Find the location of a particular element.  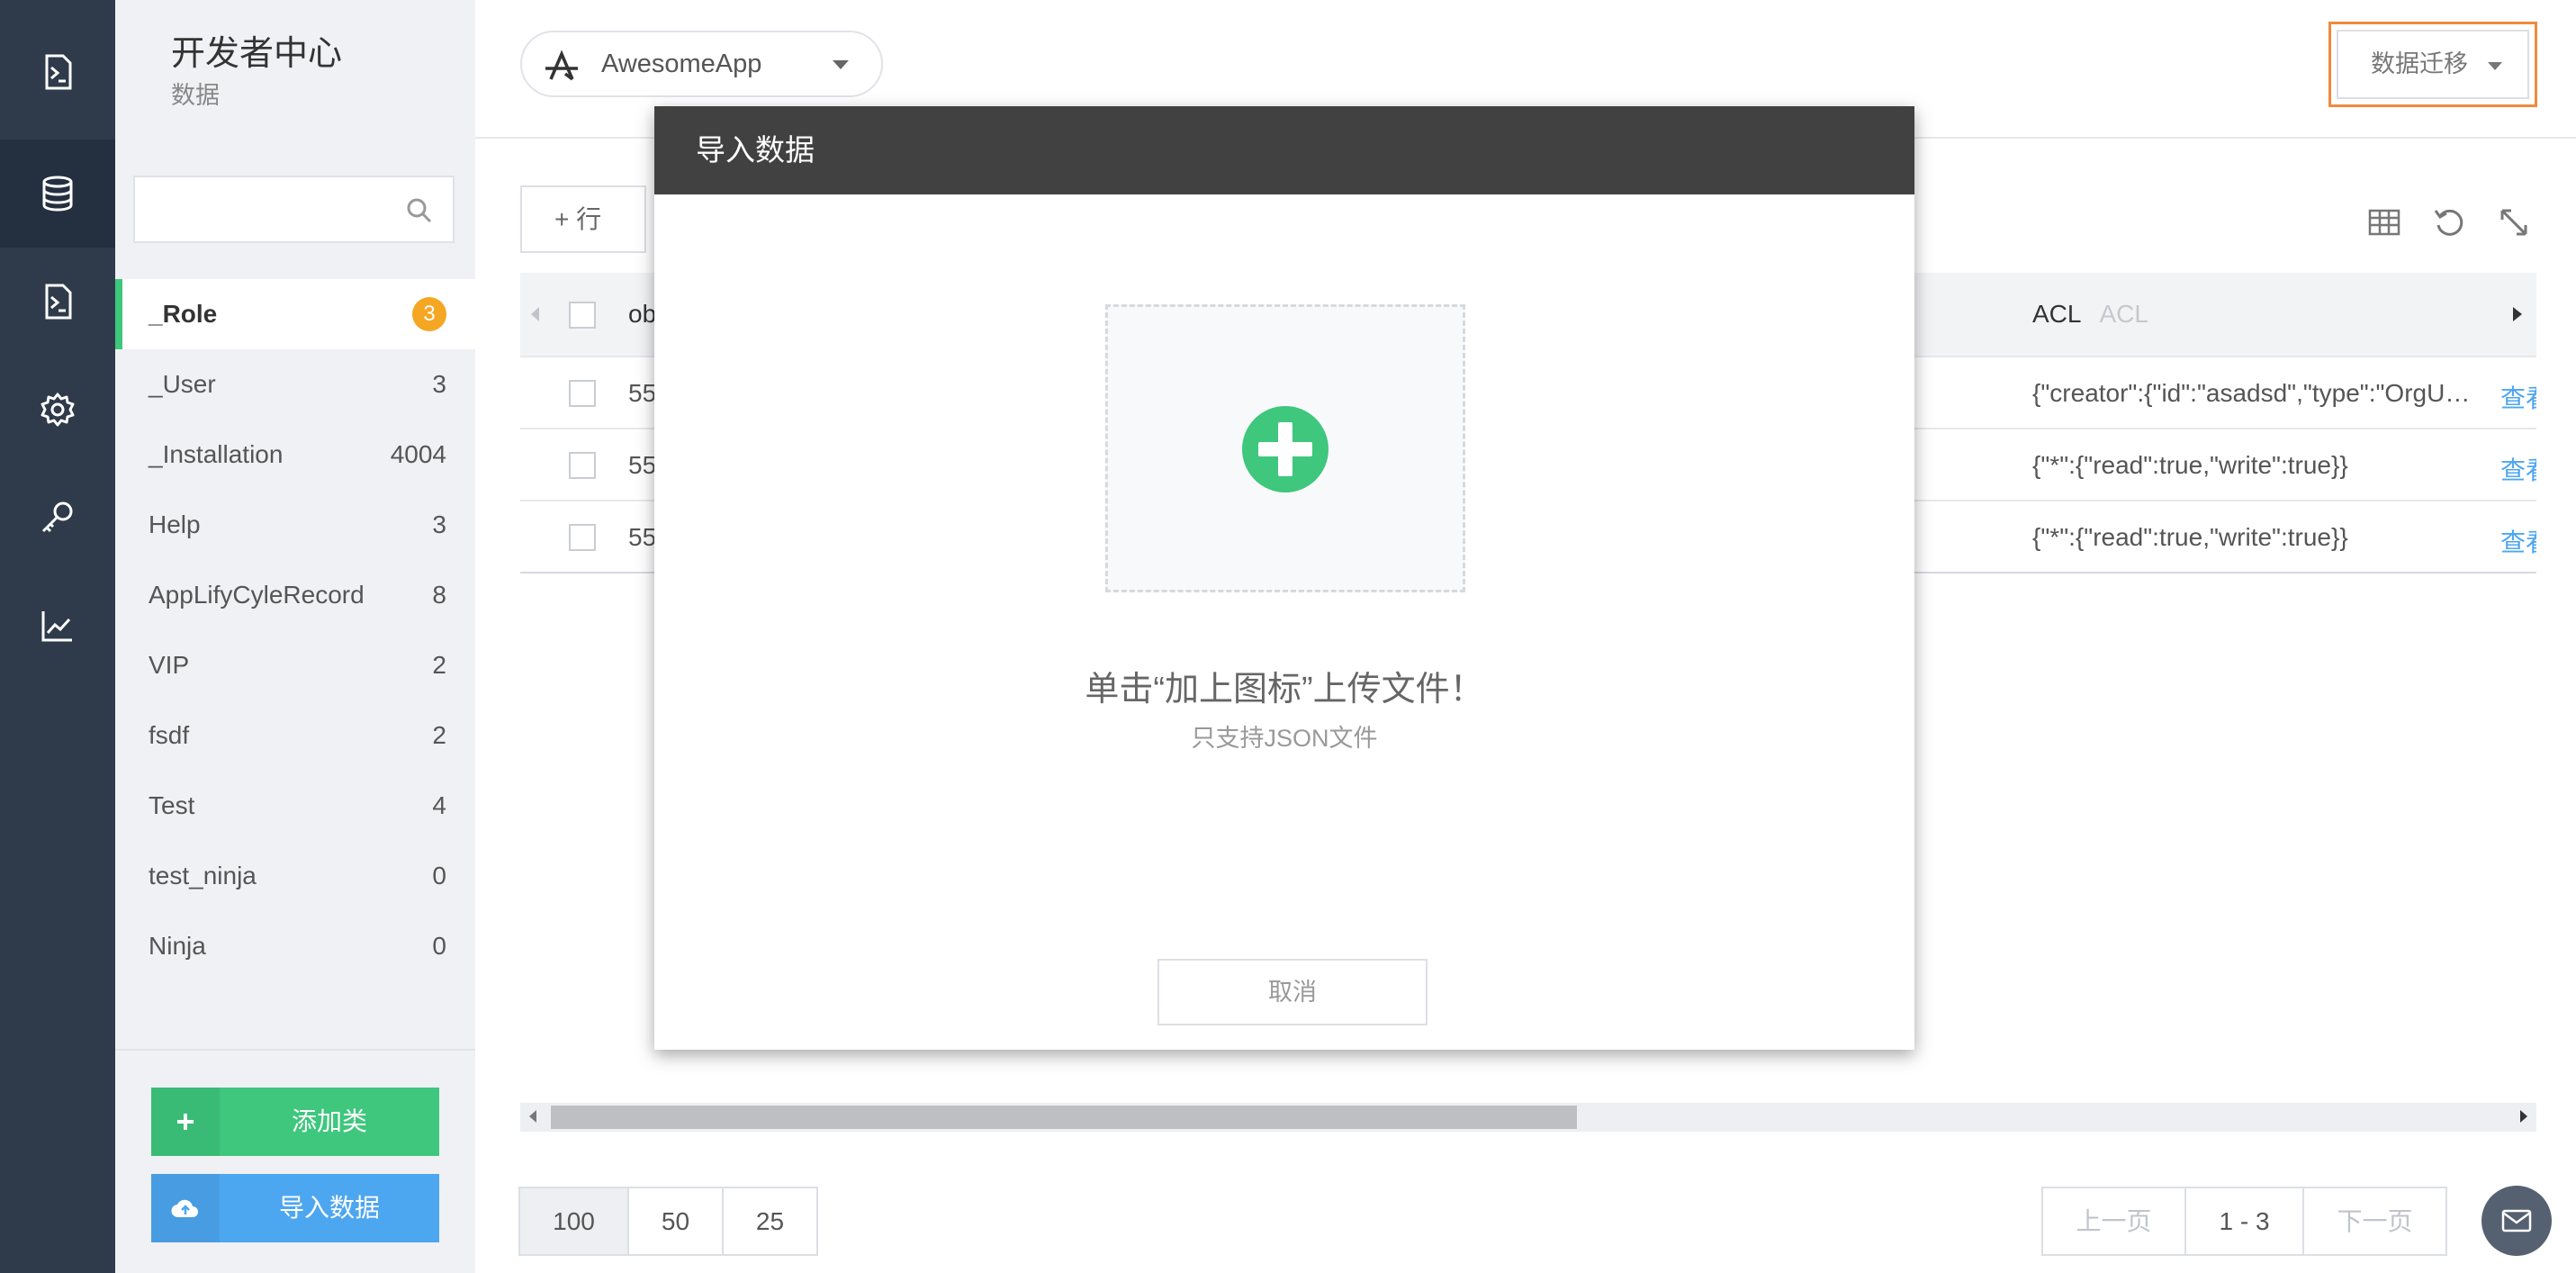

database-icon is located at coordinates (57, 194).